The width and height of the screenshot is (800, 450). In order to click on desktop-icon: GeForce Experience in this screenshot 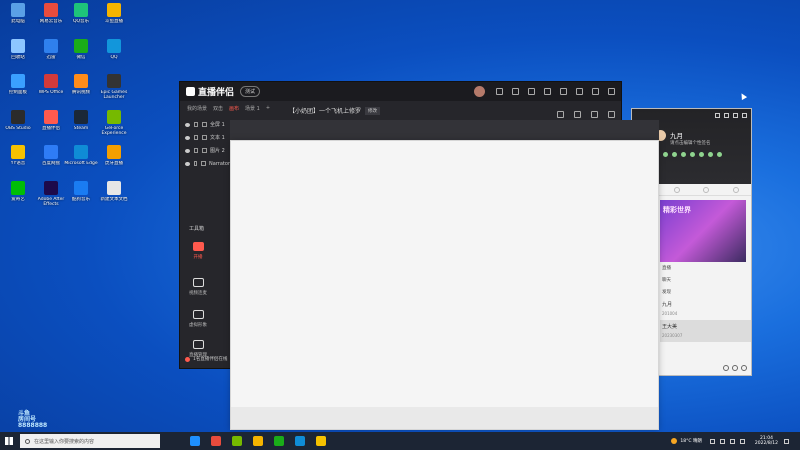, I will do `click(114, 125)`.